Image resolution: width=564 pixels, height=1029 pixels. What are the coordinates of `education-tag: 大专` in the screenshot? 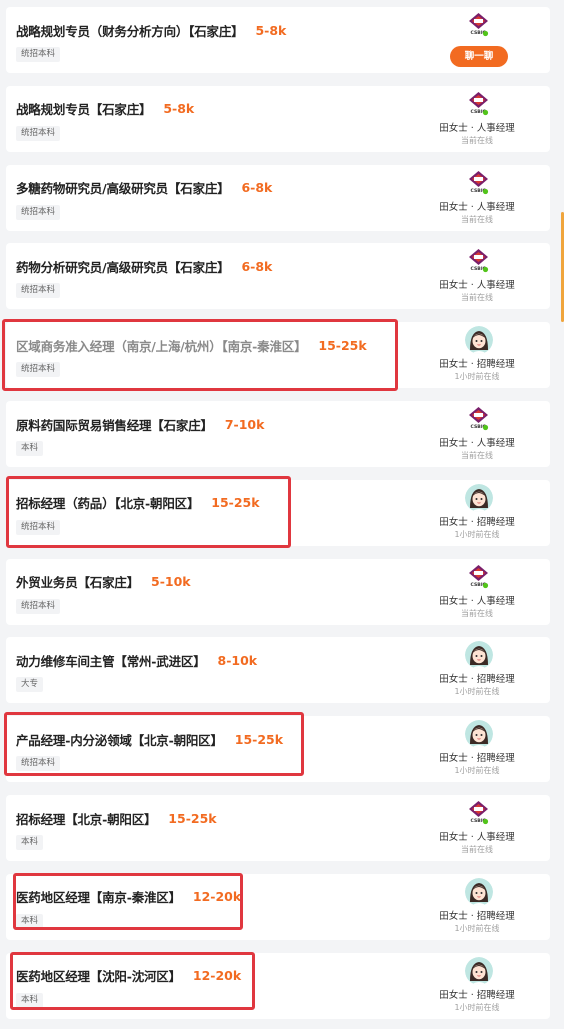 It's located at (30, 685).